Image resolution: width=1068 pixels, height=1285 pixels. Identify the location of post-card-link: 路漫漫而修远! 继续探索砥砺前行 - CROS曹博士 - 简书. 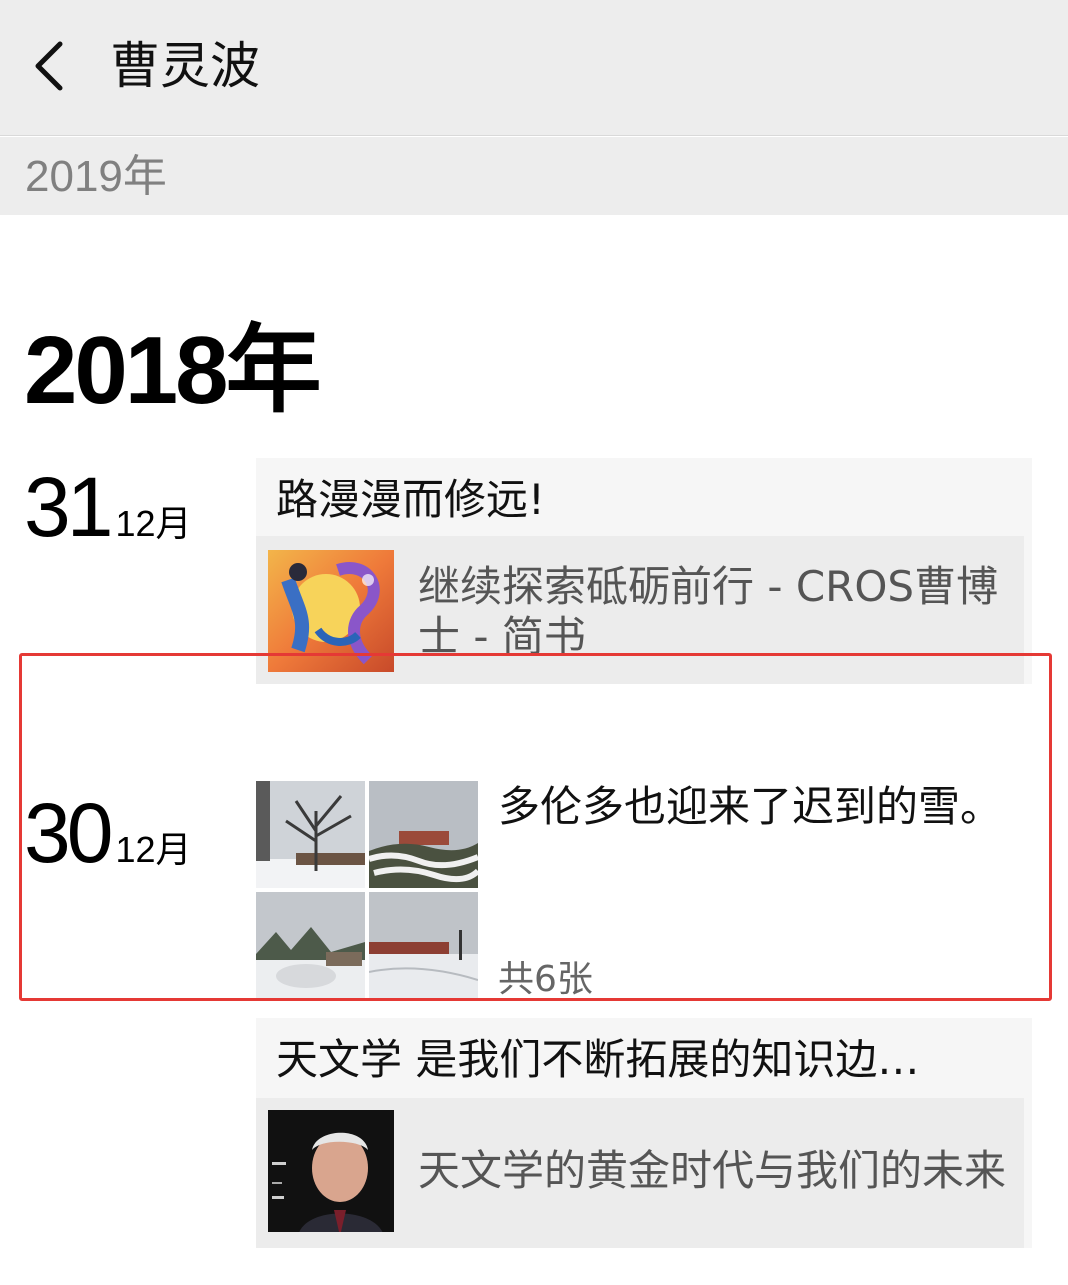
(644, 571).